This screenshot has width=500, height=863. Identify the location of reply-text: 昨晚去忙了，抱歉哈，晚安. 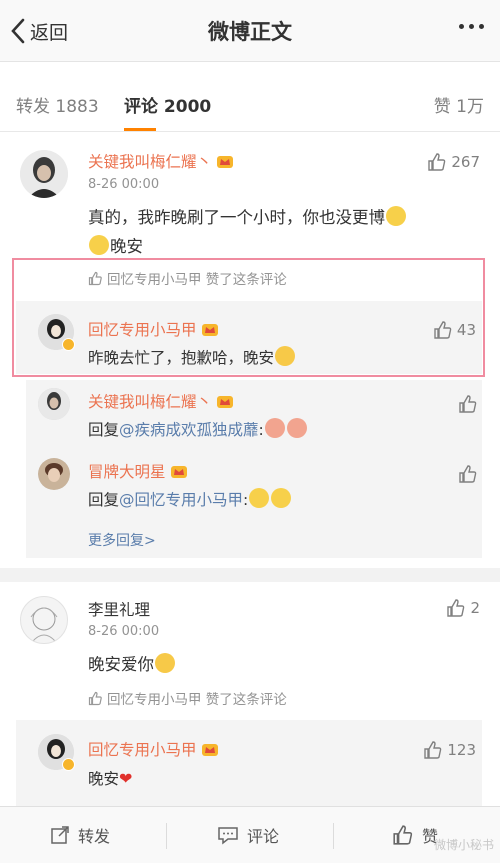
(192, 358).